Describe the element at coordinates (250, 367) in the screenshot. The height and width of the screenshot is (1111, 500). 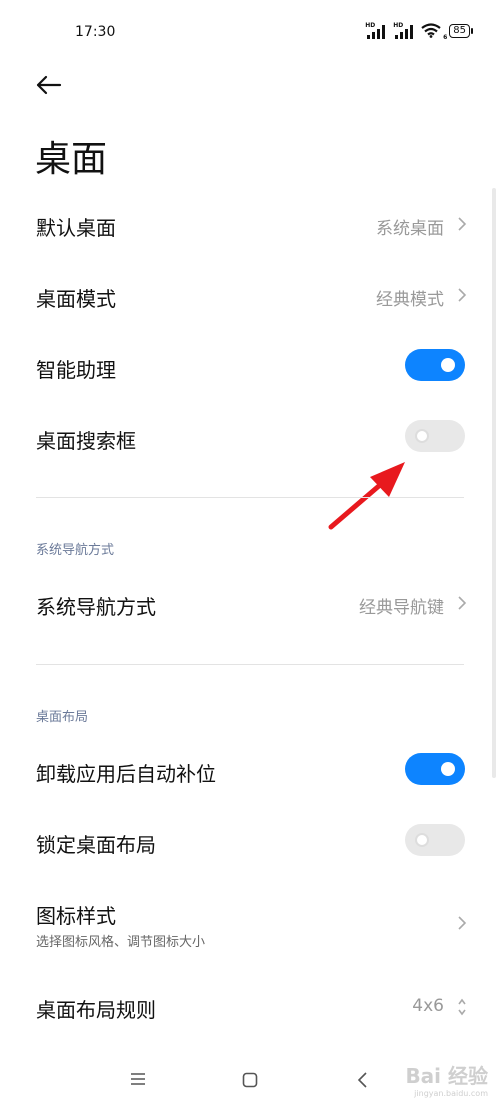
I see `smart-assistant-row: 智能助理` at that location.